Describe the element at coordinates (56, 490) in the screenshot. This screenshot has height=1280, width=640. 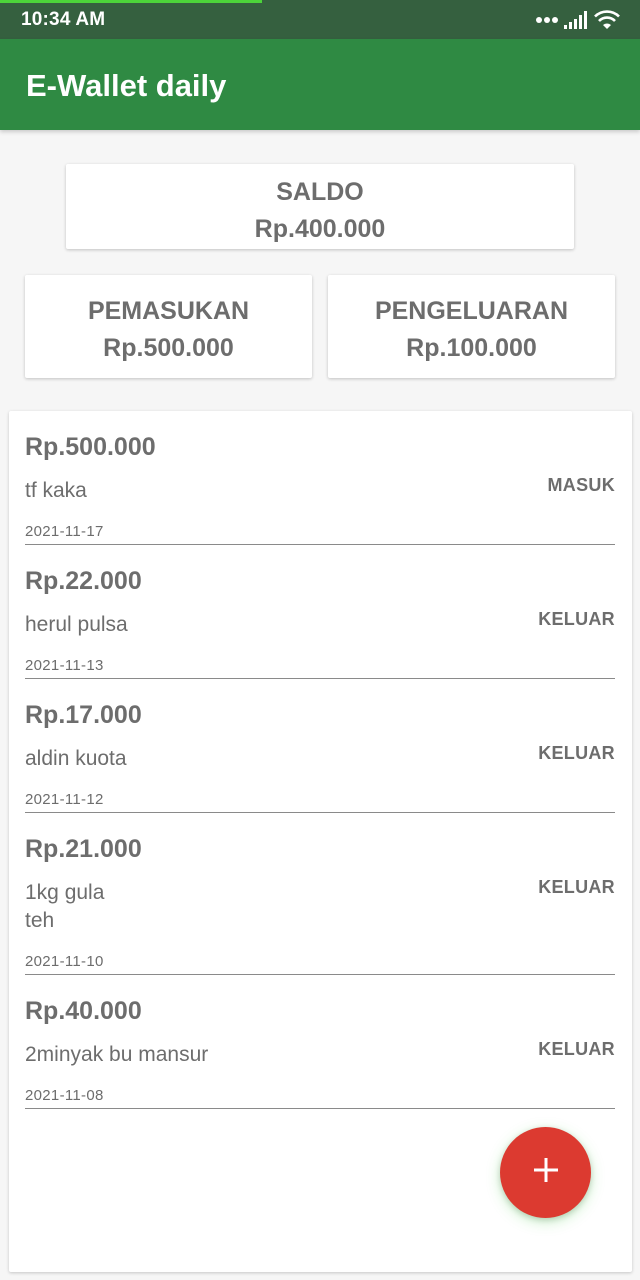
I see `transaction-note-line: tf kaka` at that location.